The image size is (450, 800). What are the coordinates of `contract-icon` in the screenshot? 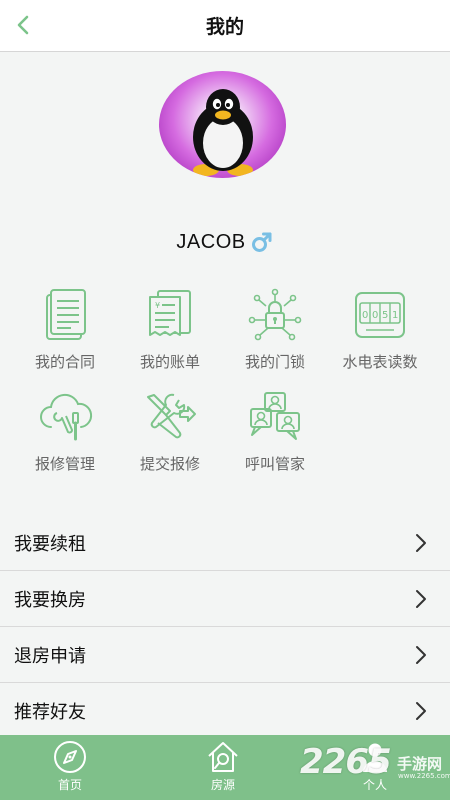 It's located at (66, 314).